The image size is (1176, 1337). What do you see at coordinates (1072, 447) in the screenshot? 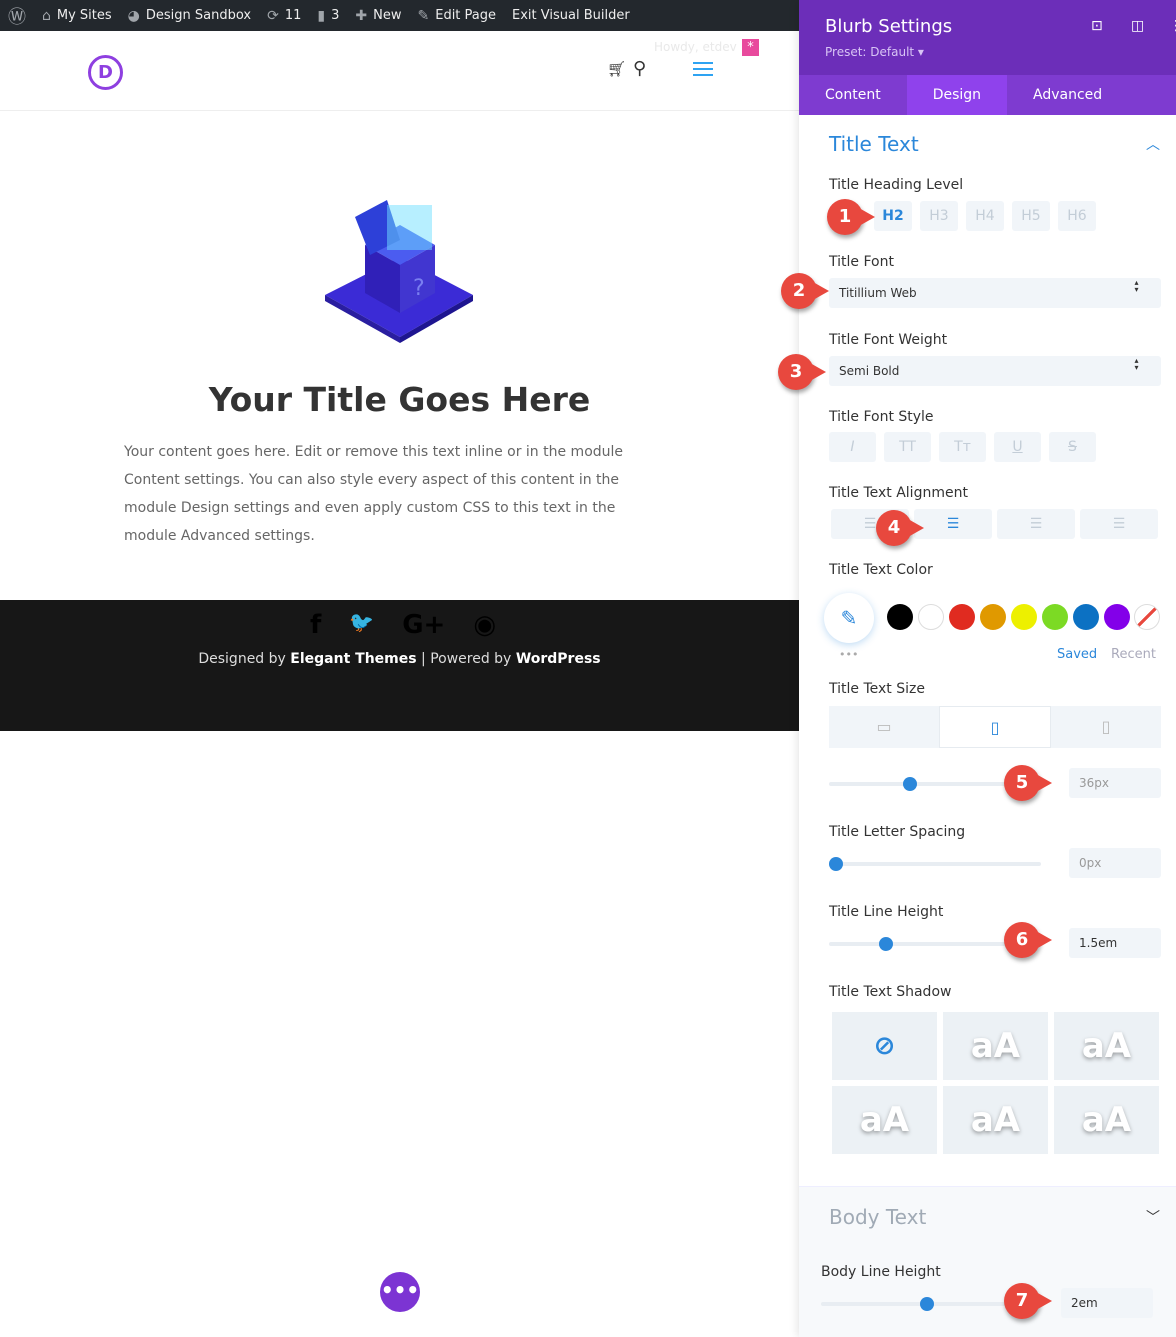
I see `strikethrough-button: S` at bounding box center [1072, 447].